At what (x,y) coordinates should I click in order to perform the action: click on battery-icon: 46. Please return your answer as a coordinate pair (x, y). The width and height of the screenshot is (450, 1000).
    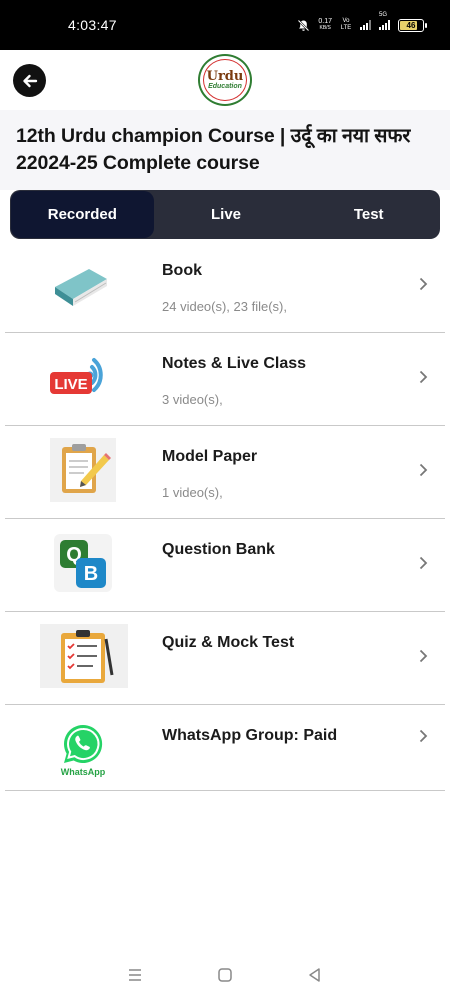
    Looking at the image, I should click on (412, 25).